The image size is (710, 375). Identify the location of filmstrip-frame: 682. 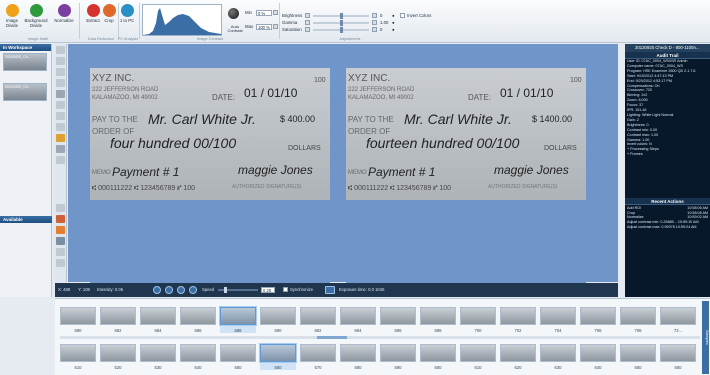
(118, 320).